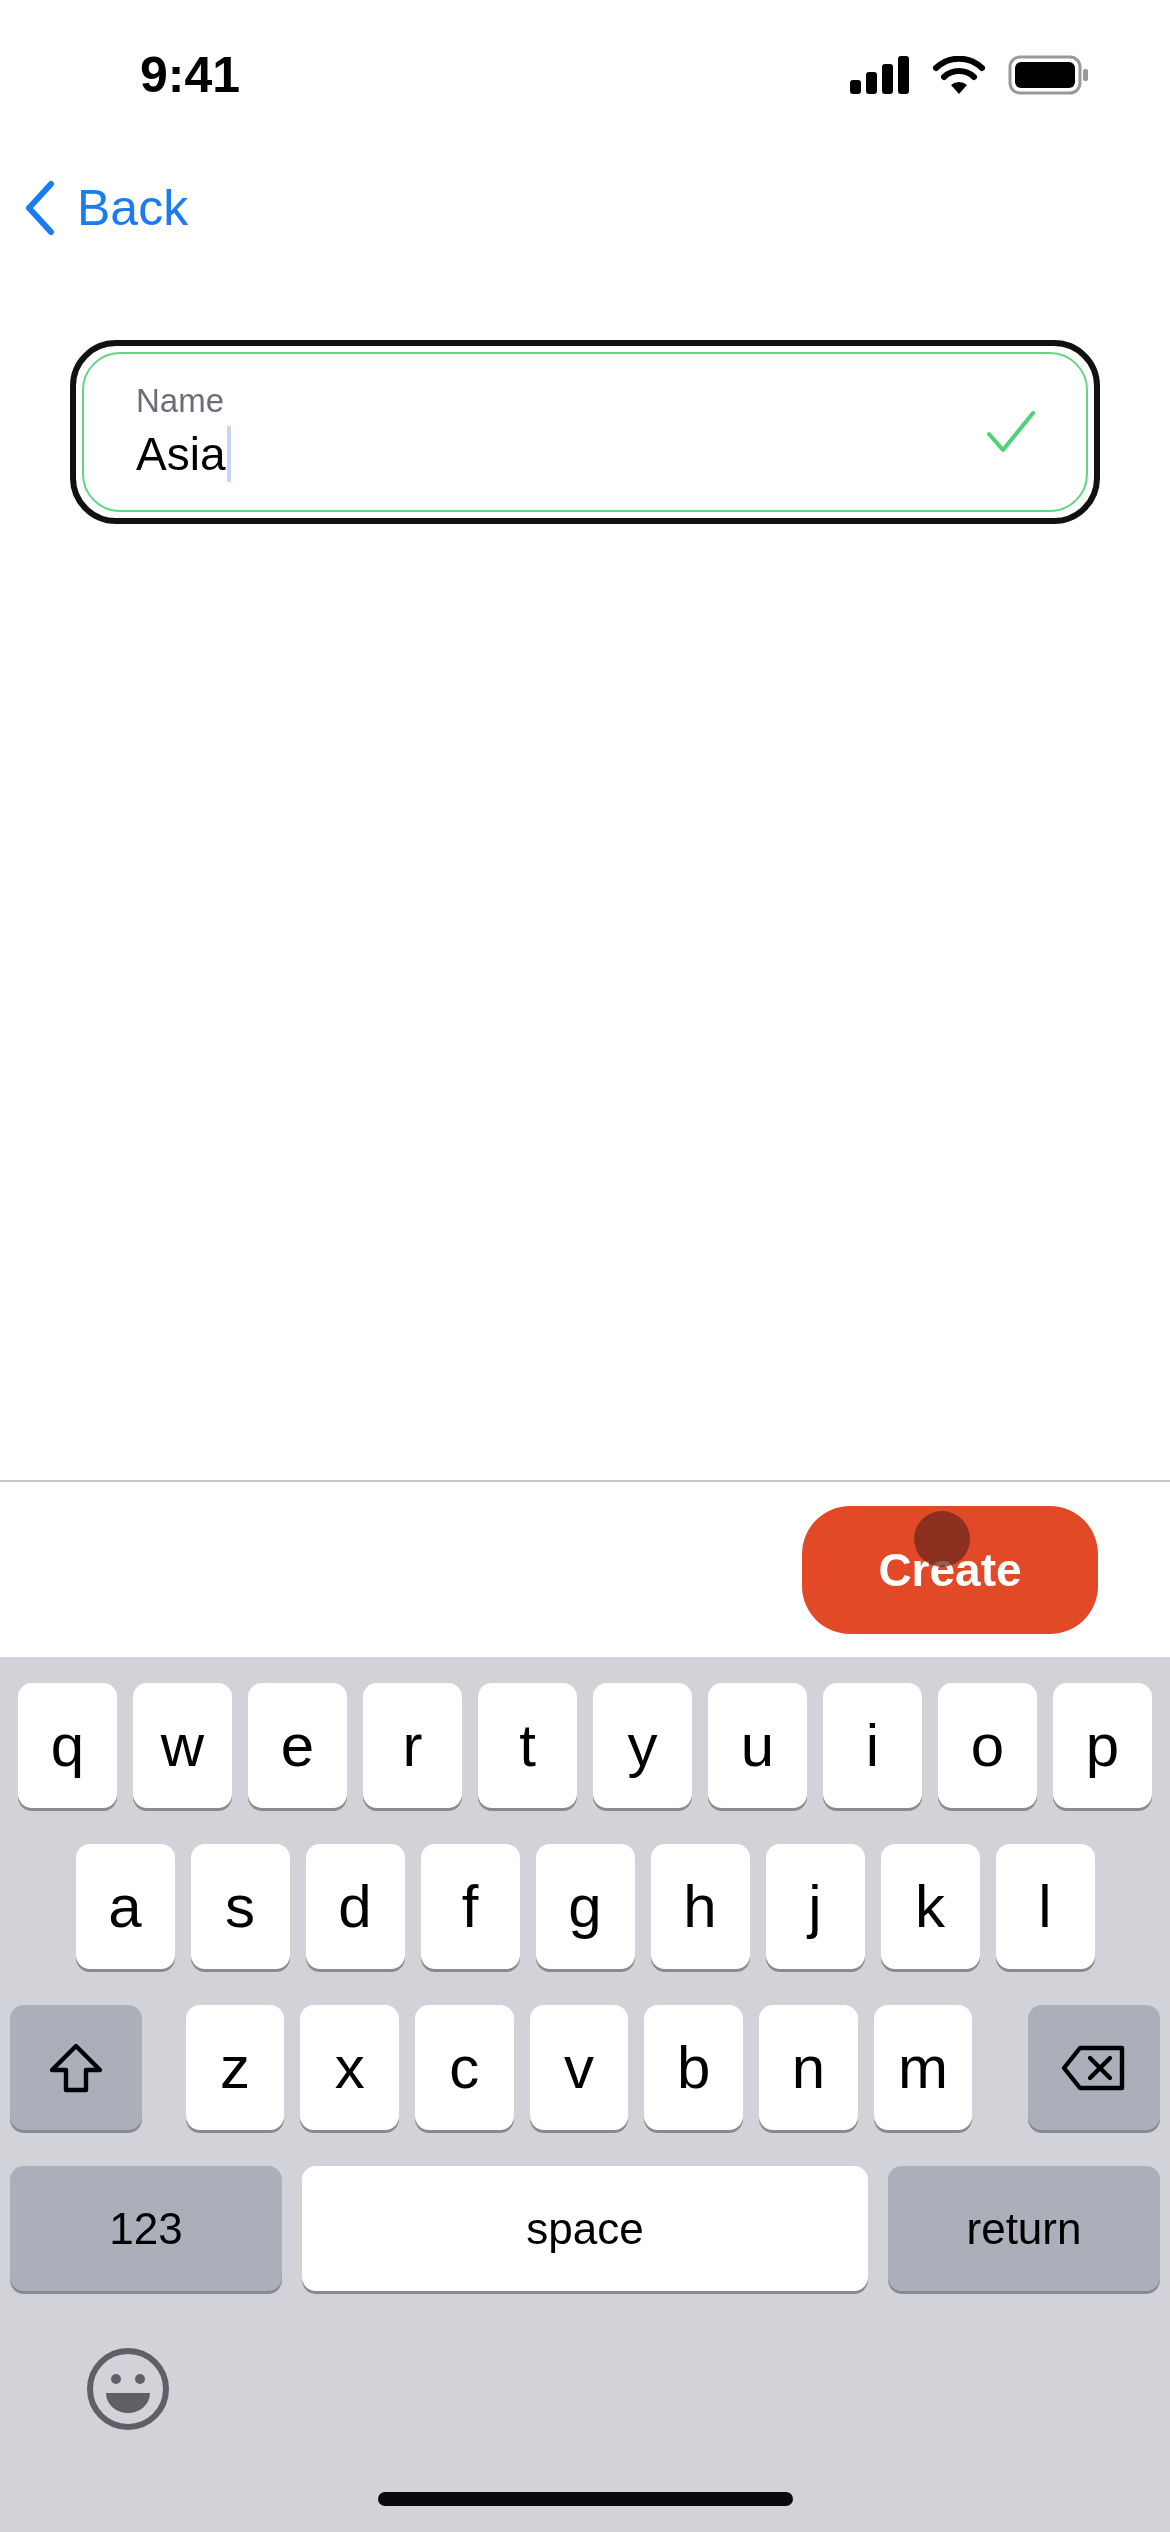  Describe the element at coordinates (235, 2067) in the screenshot. I see `letter-key: z` at that location.